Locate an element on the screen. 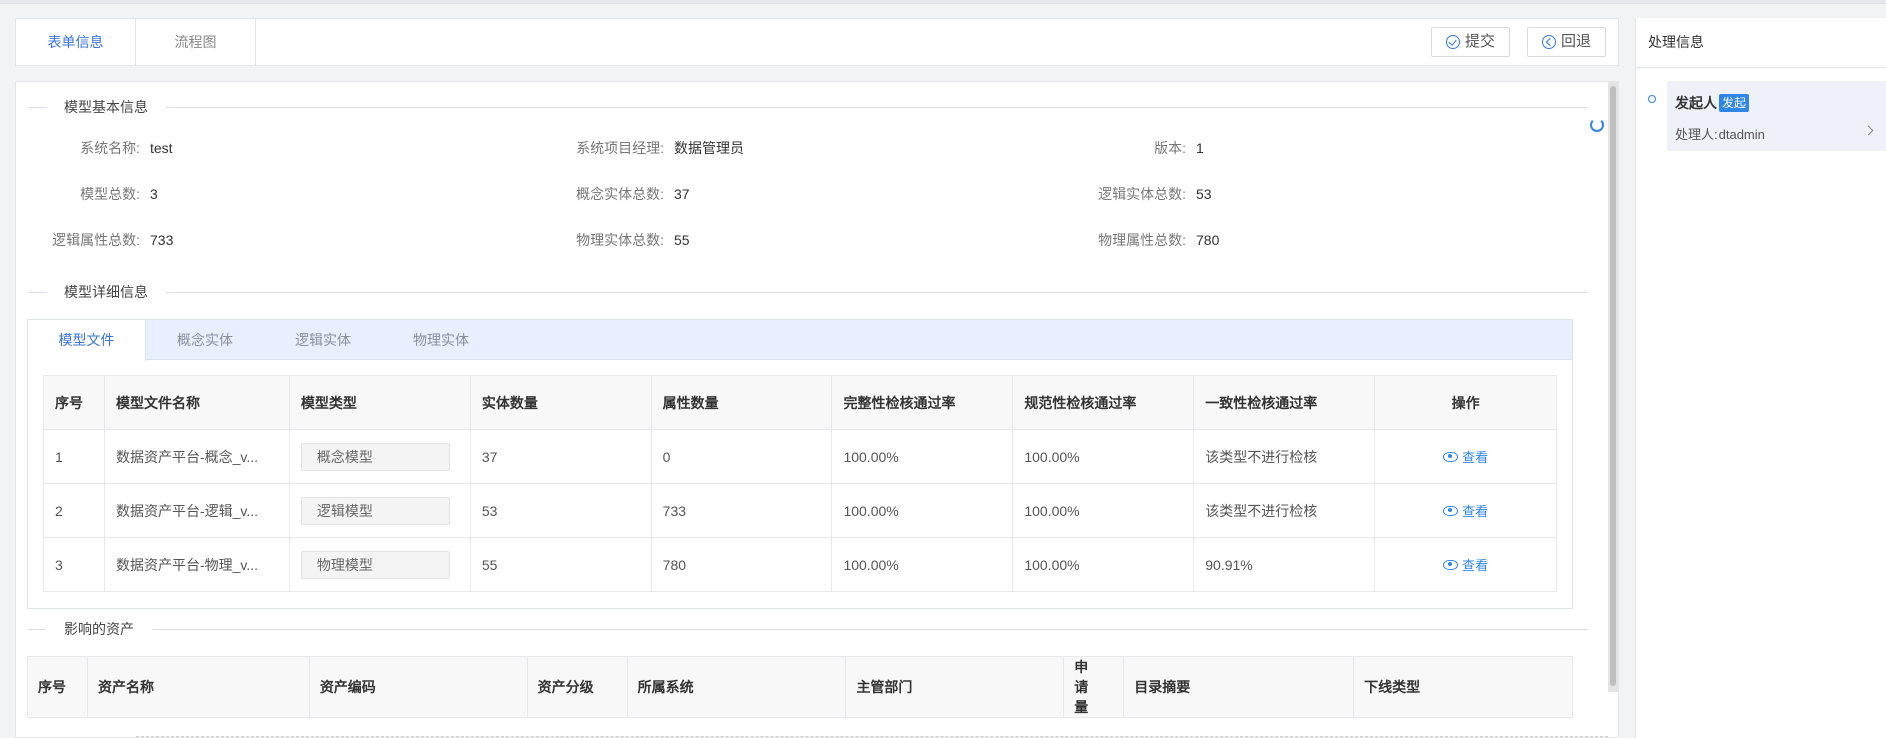 The width and height of the screenshot is (1886, 738). dashed-divider is located at coordinates (872, 736).